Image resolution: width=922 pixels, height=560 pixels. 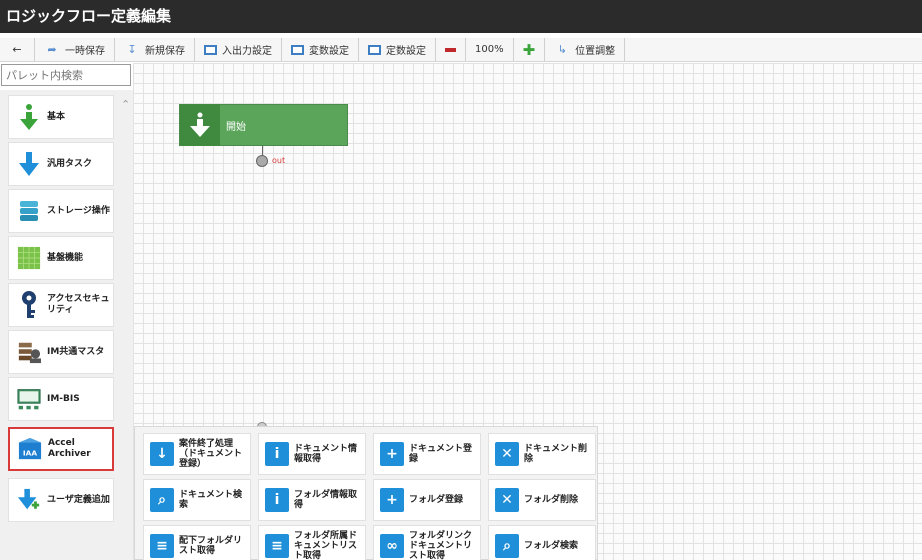 I want to click on const-settings-label: 定数設定, so click(x=406, y=51).